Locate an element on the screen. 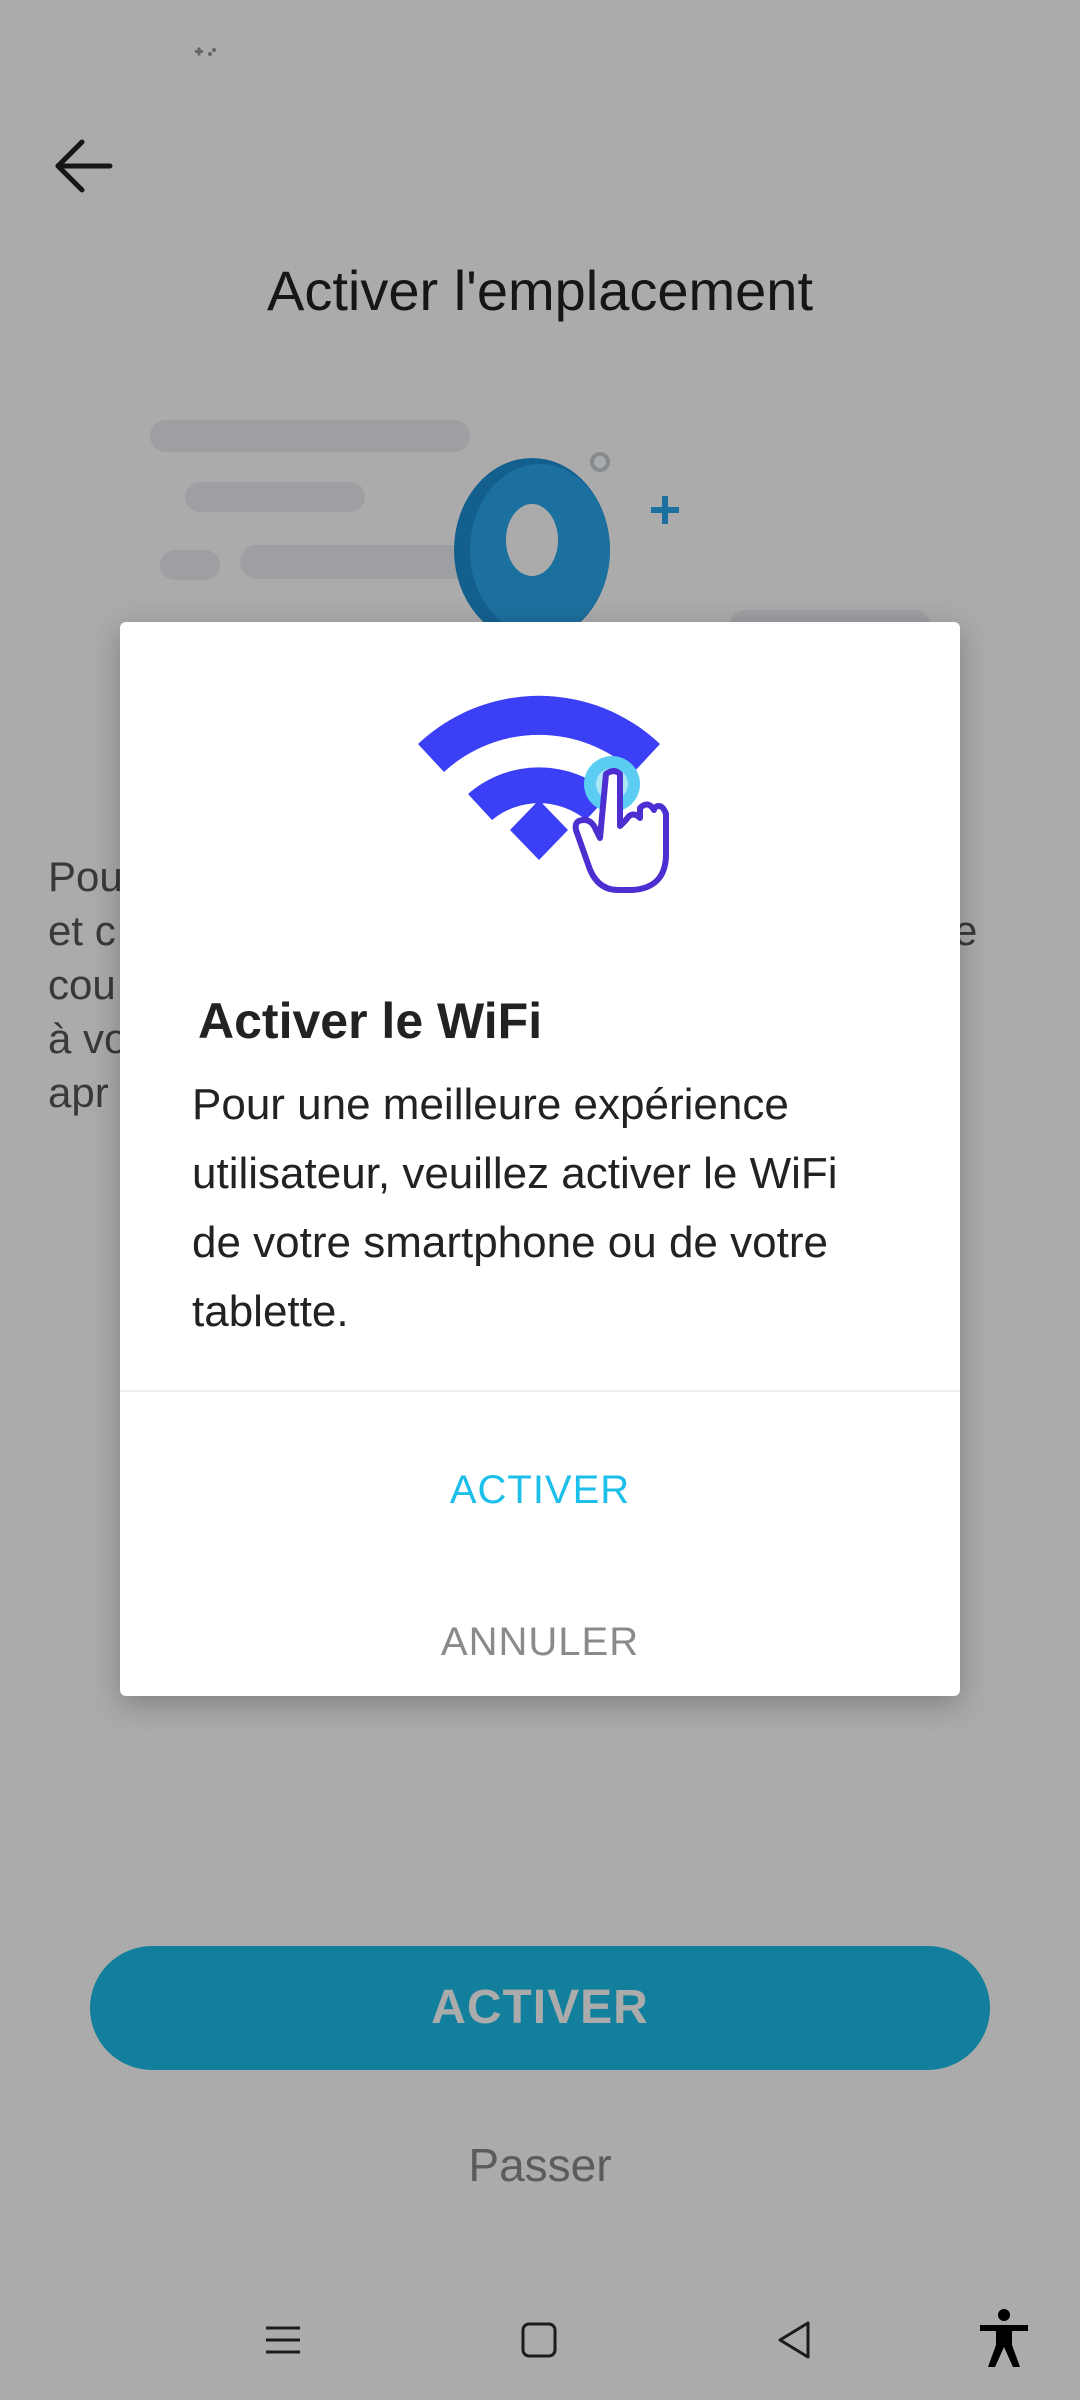  dialog-divider is located at coordinates (540, 1391).